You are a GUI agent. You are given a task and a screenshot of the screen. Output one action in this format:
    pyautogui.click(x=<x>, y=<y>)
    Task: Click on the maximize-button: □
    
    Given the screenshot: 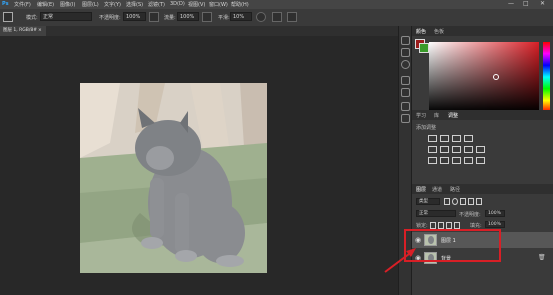 What is the action you would take?
    pyautogui.click(x=526, y=3)
    